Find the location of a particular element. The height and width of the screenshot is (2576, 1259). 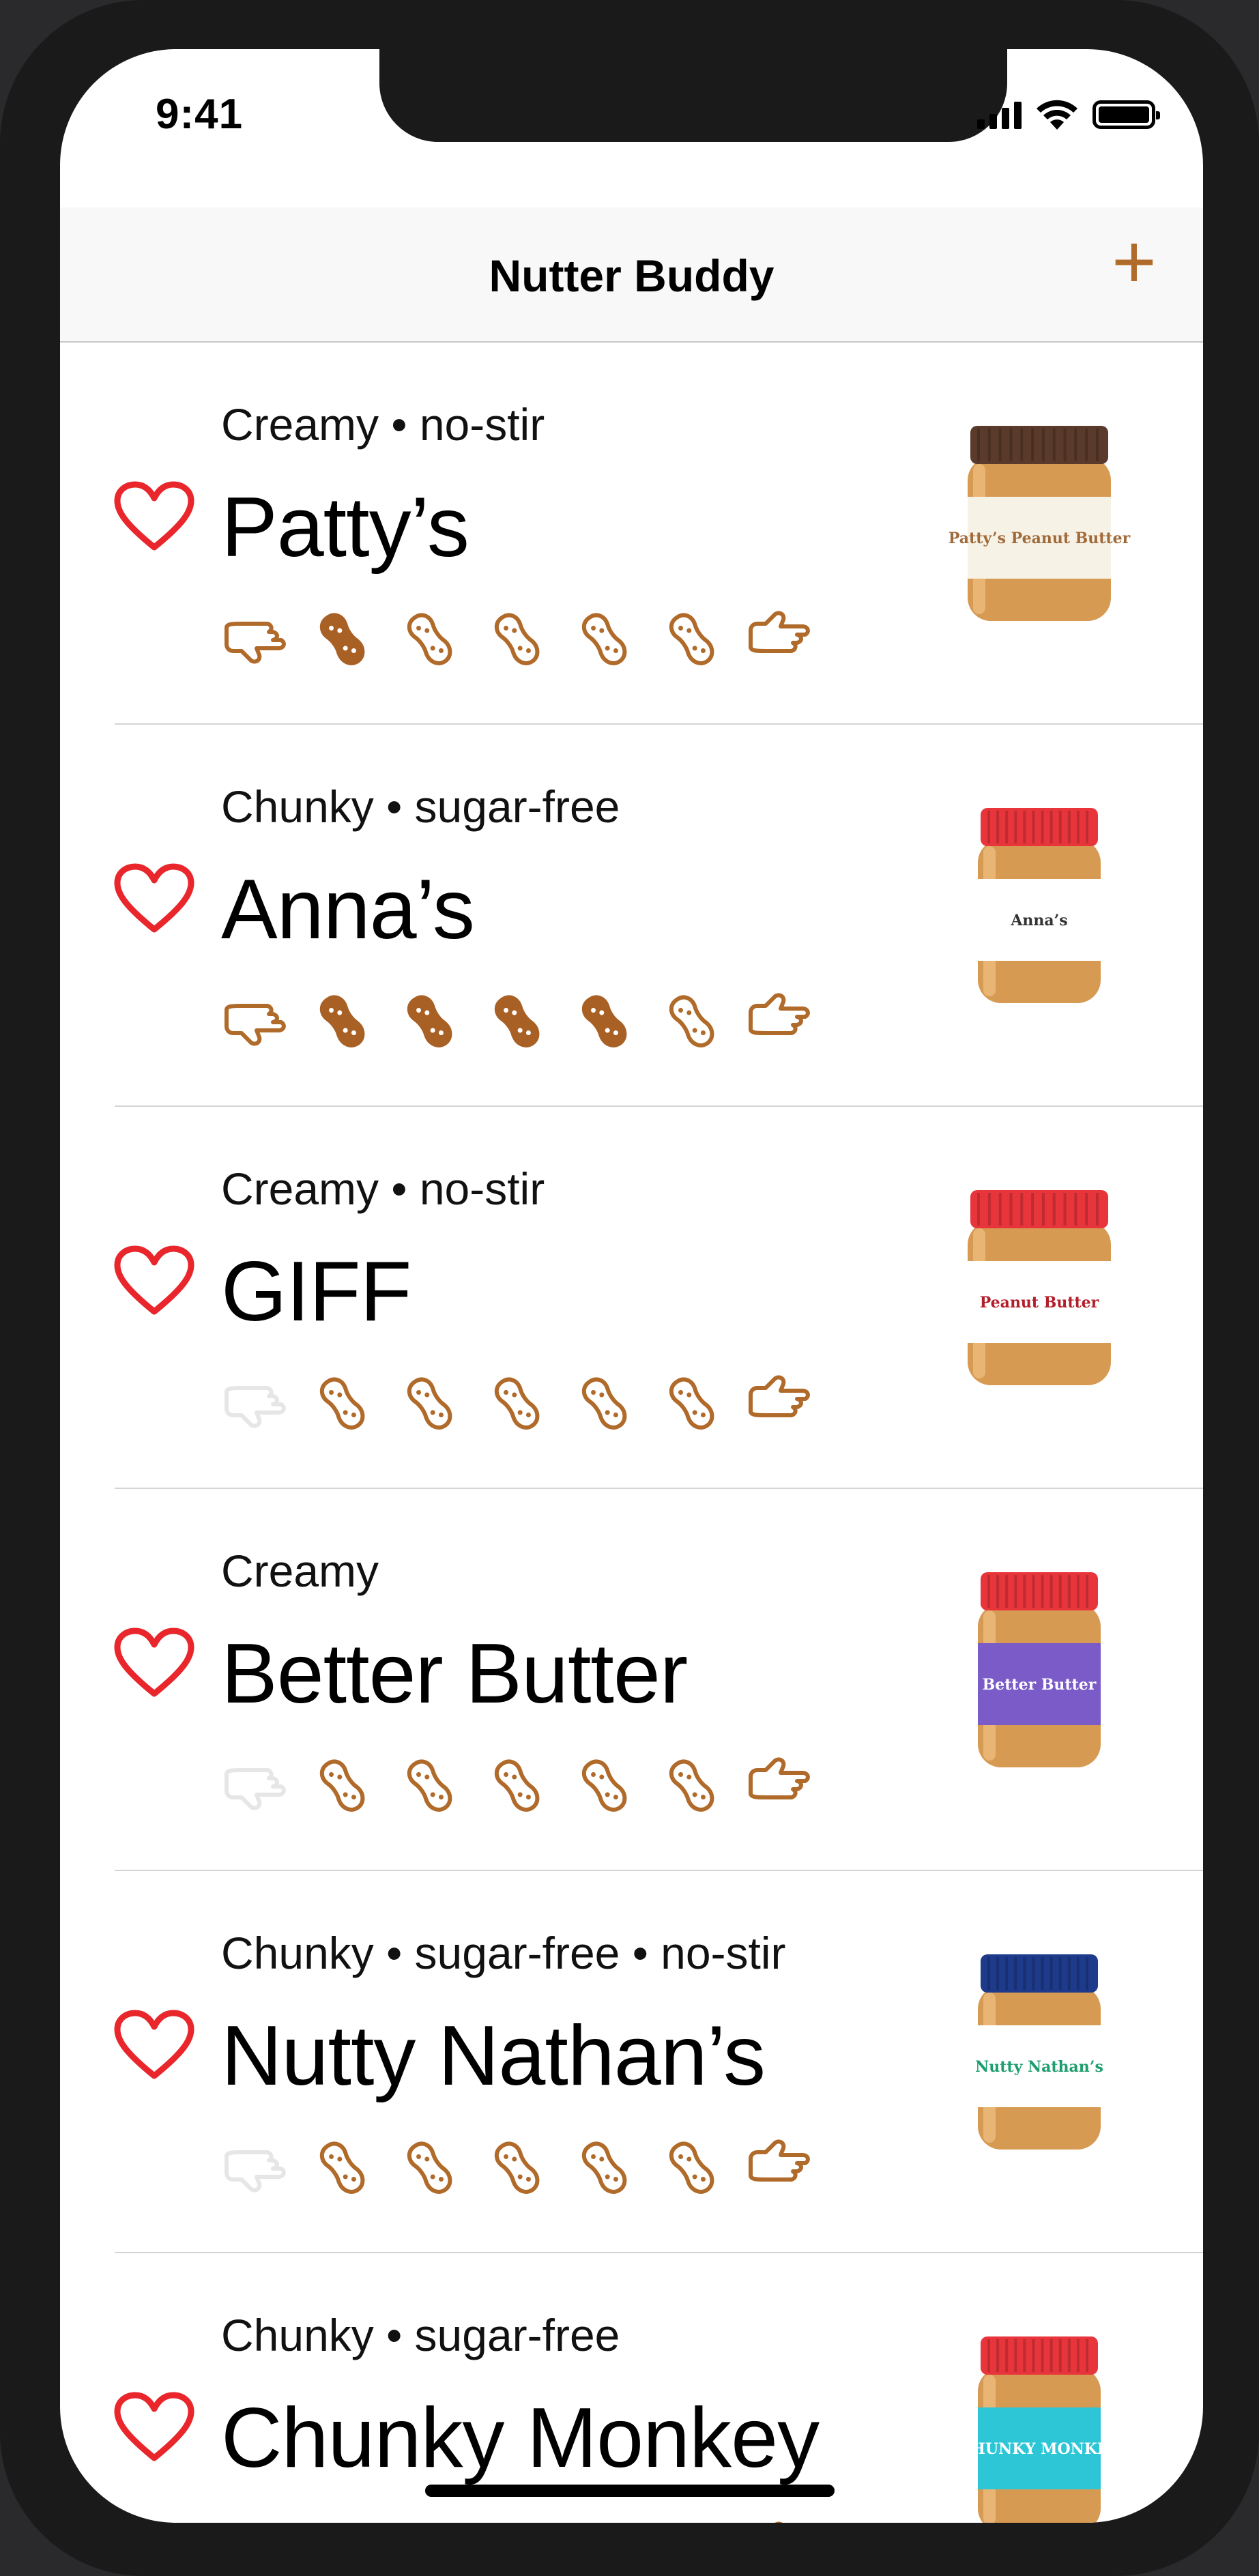

wifi-icon is located at coordinates (1057, 115).